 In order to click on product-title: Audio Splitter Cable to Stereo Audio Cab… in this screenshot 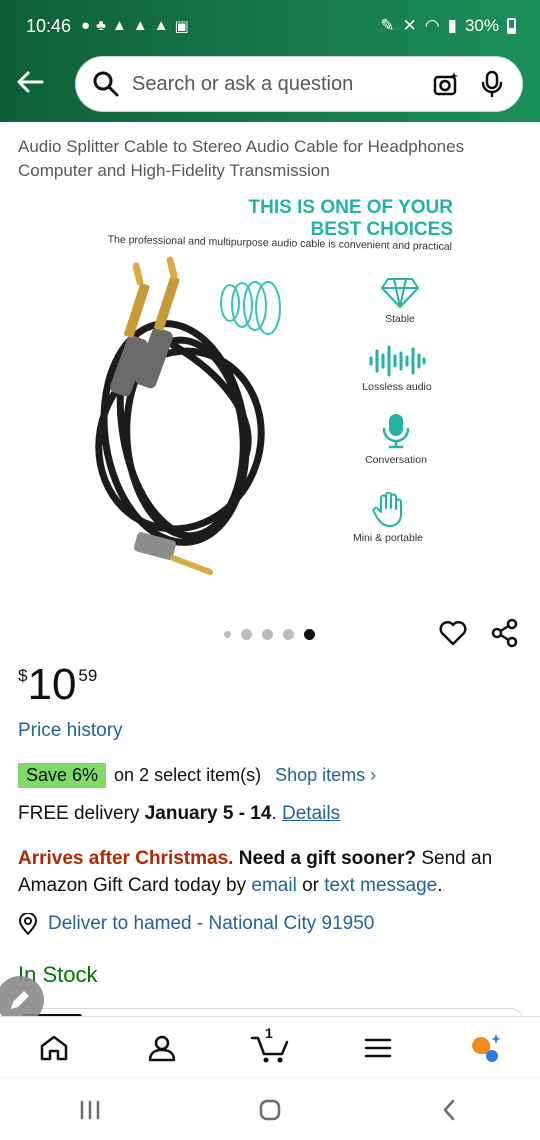, I will do `click(270, 159)`.